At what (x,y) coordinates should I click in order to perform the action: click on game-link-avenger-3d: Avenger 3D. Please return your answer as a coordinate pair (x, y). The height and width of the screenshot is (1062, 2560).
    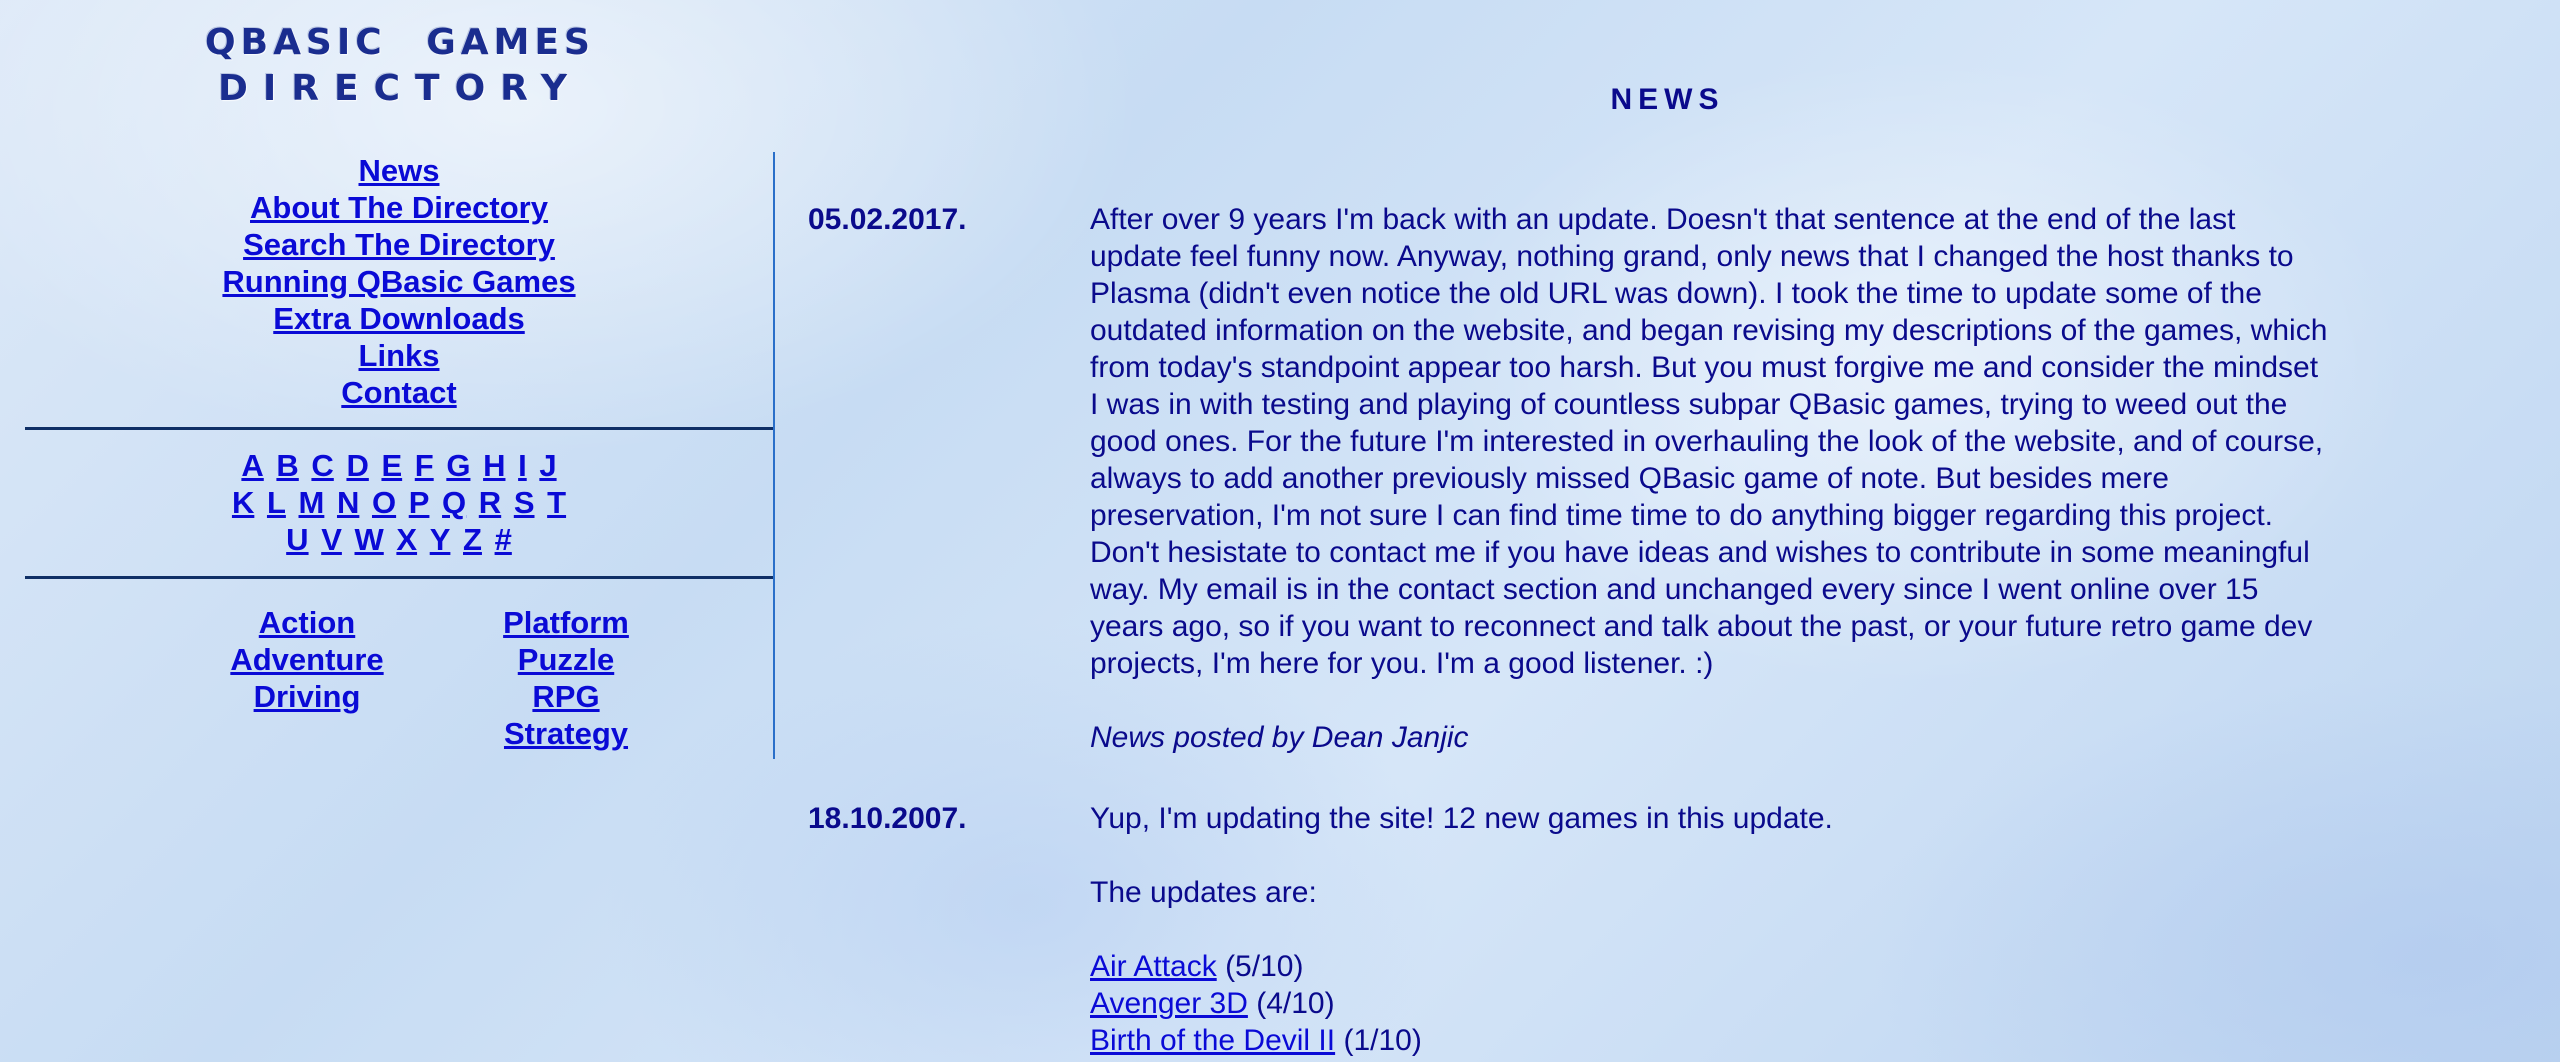
    Looking at the image, I should click on (1169, 1003).